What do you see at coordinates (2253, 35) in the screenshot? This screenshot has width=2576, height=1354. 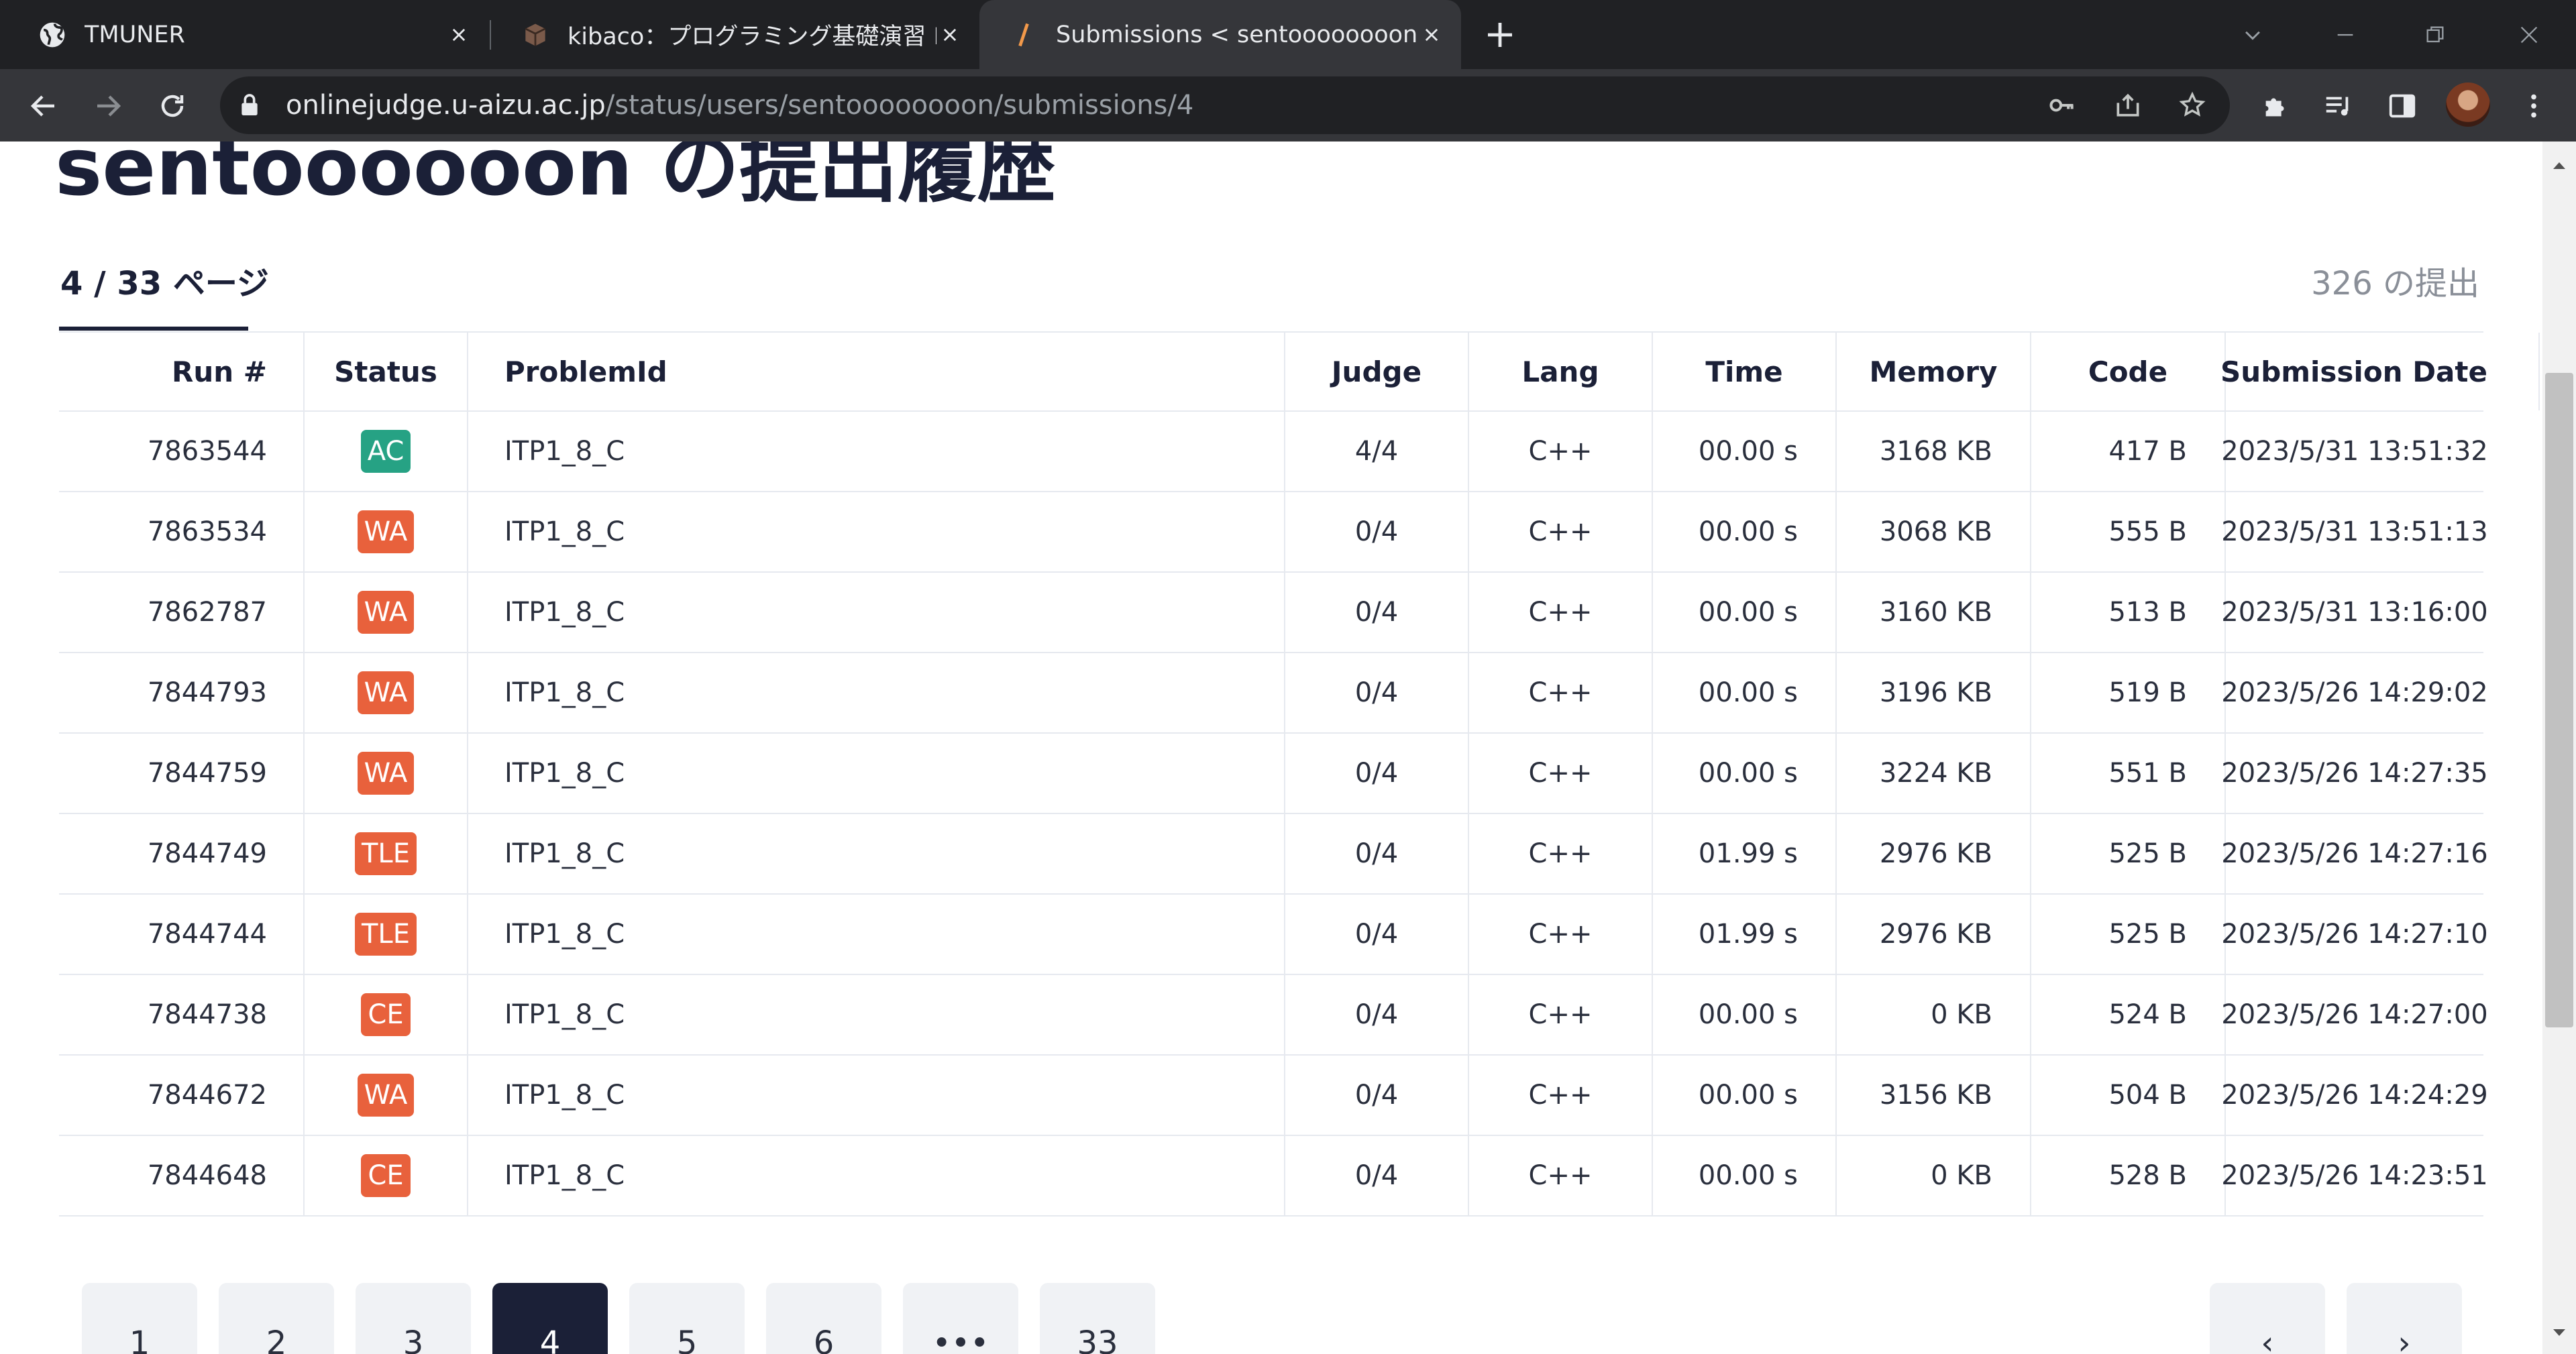 I see `tab-search-icon` at bounding box center [2253, 35].